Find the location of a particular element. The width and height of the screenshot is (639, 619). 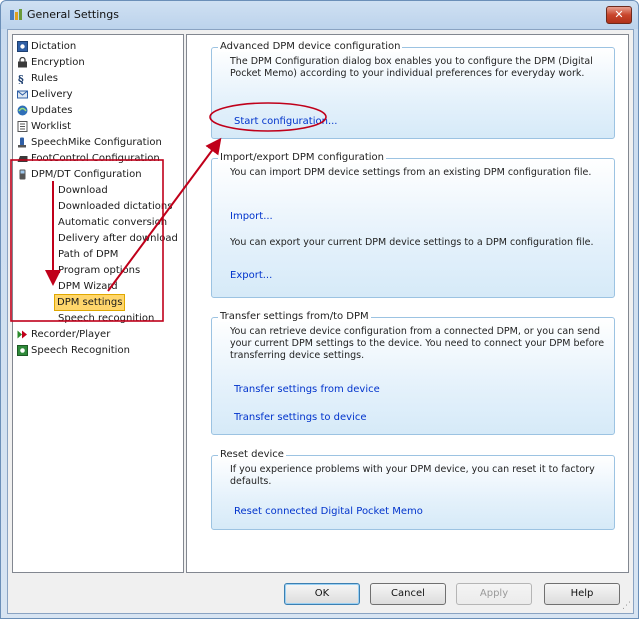

help-button: Help is located at coordinates (582, 594).